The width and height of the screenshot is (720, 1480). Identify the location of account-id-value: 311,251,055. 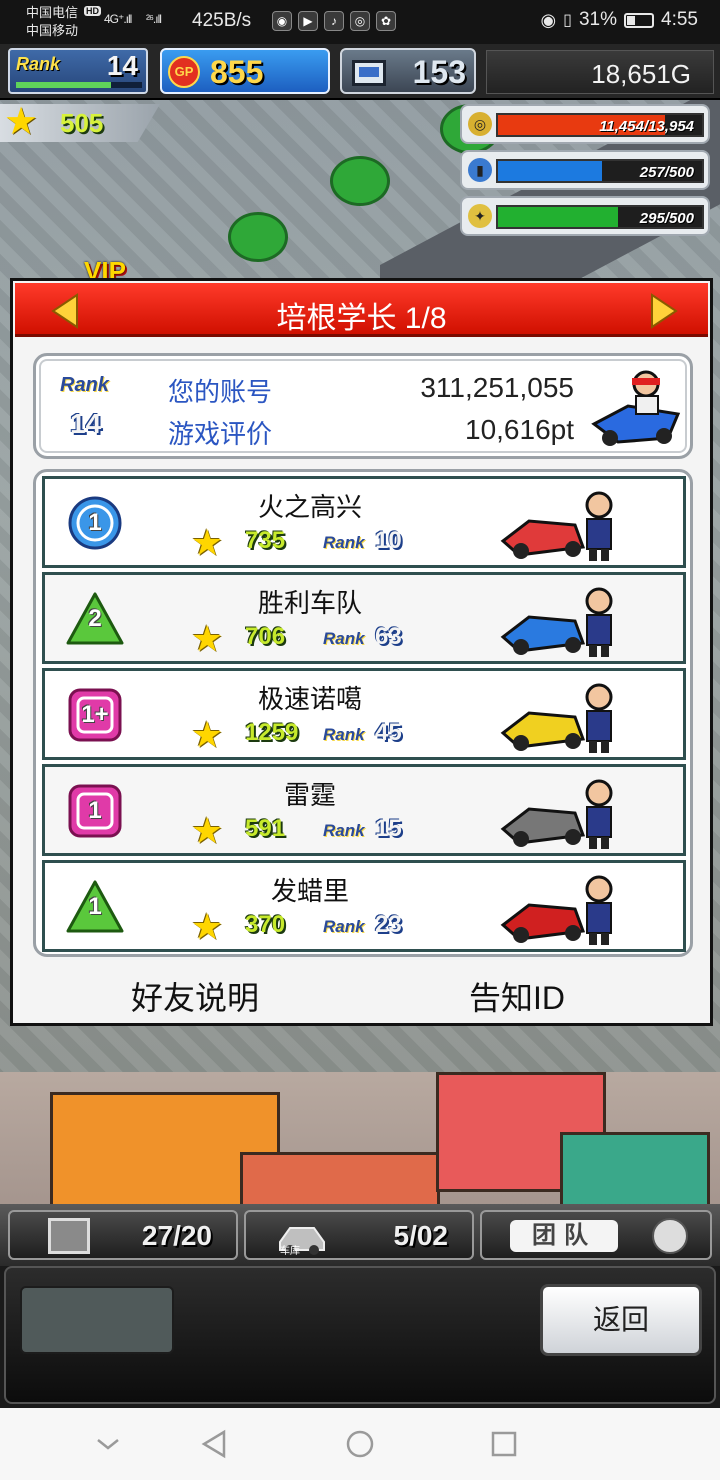
(497, 387).